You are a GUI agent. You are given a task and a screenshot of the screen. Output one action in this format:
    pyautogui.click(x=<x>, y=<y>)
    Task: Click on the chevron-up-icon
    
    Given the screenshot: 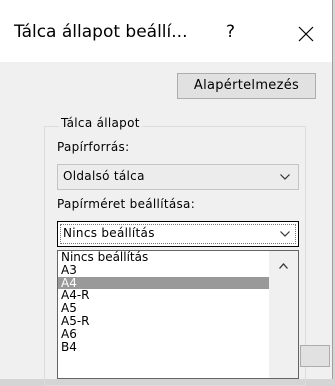 What is the action you would take?
    pyautogui.click(x=283, y=266)
    